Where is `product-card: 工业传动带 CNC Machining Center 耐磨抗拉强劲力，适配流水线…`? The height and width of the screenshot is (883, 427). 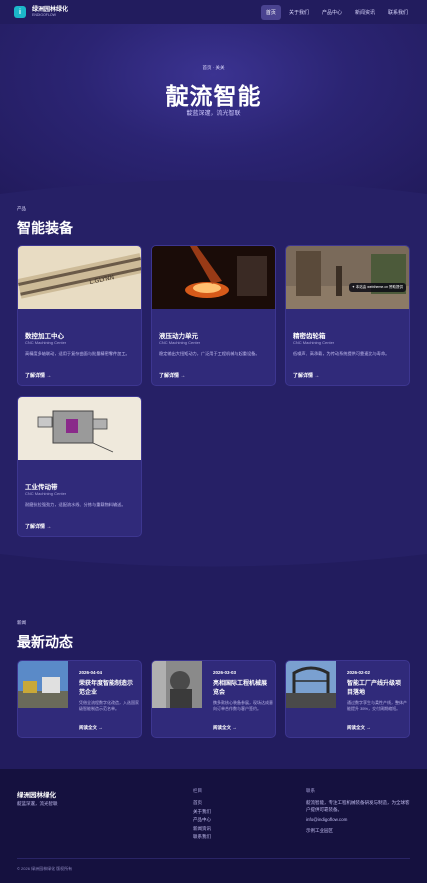 product-card: 工业传动带 CNC Machining Center 耐磨抗拉强劲力，适配流水线… is located at coordinates (79, 466).